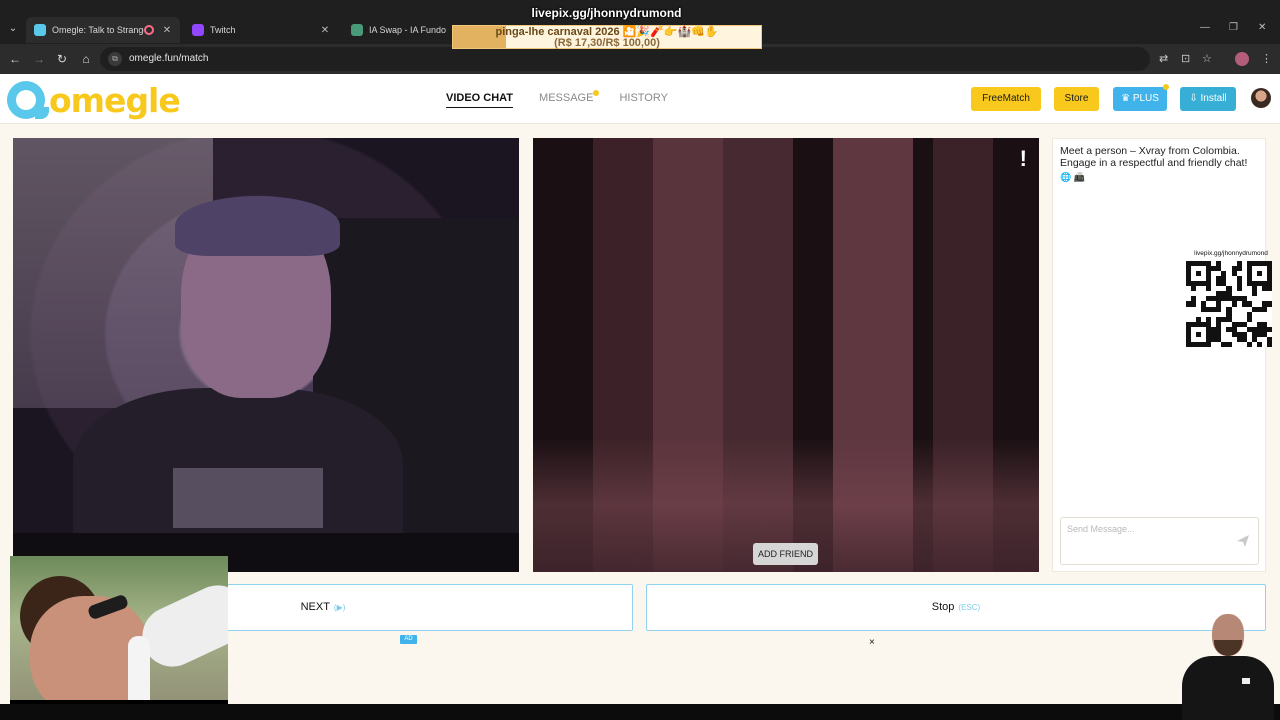  What do you see at coordinates (1147, 529) in the screenshot?
I see `send-message-input` at bounding box center [1147, 529].